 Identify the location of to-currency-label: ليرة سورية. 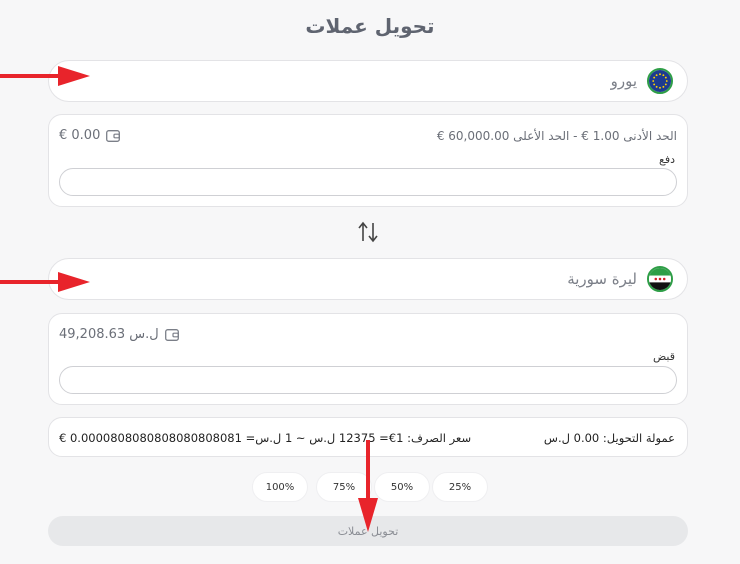
(602, 279).